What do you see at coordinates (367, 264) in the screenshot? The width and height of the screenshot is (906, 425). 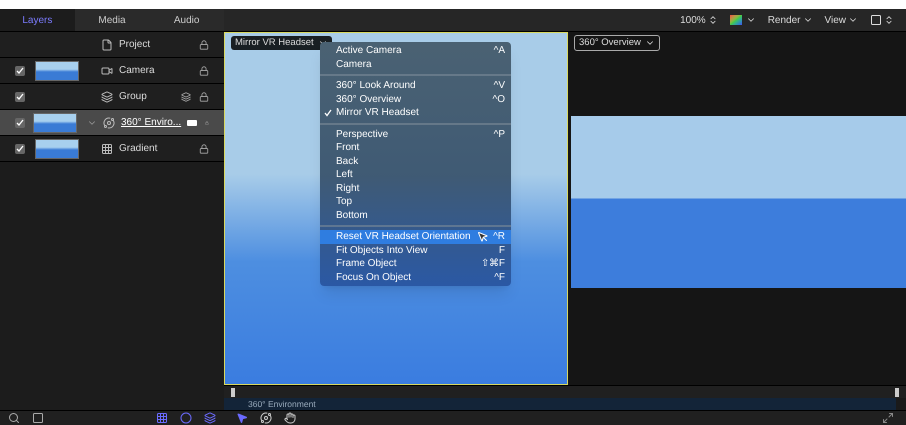 I see `menu-item-label: Frame Object` at bounding box center [367, 264].